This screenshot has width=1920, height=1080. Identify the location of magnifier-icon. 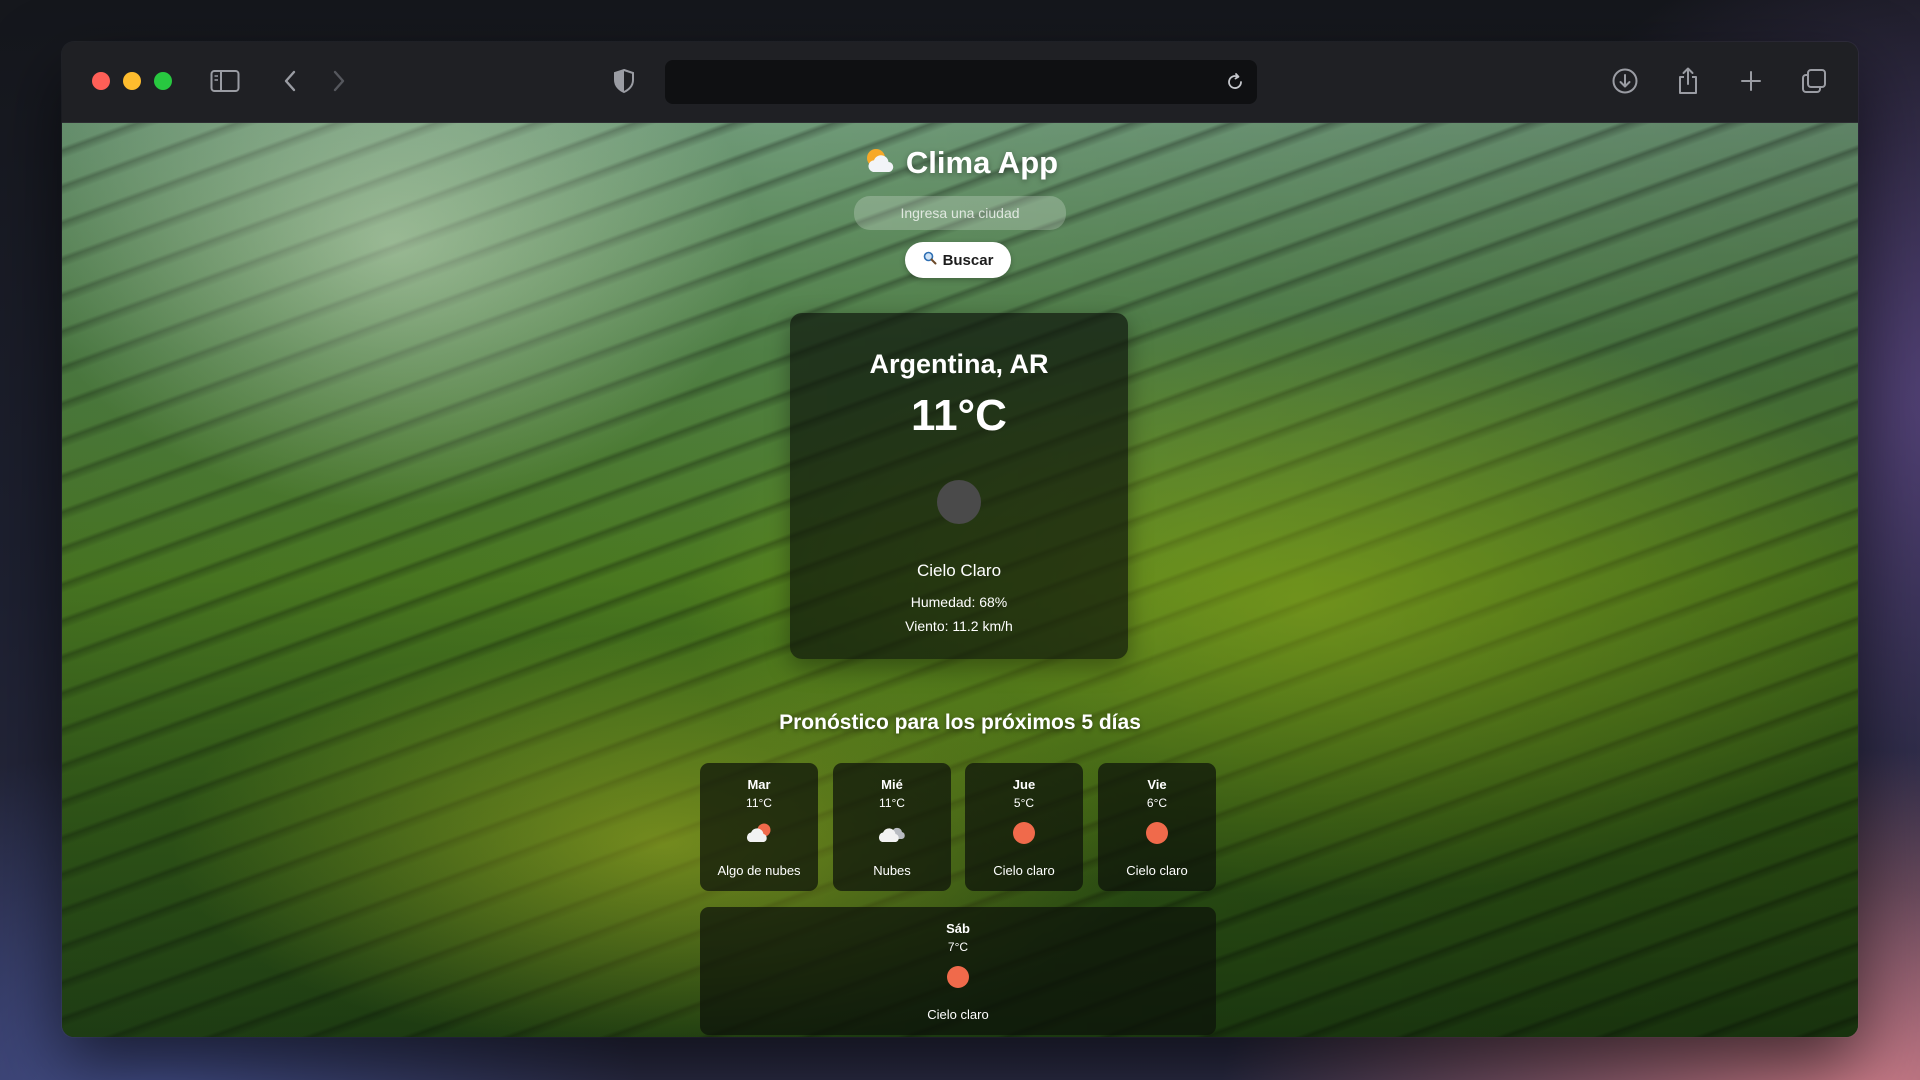
(930, 260).